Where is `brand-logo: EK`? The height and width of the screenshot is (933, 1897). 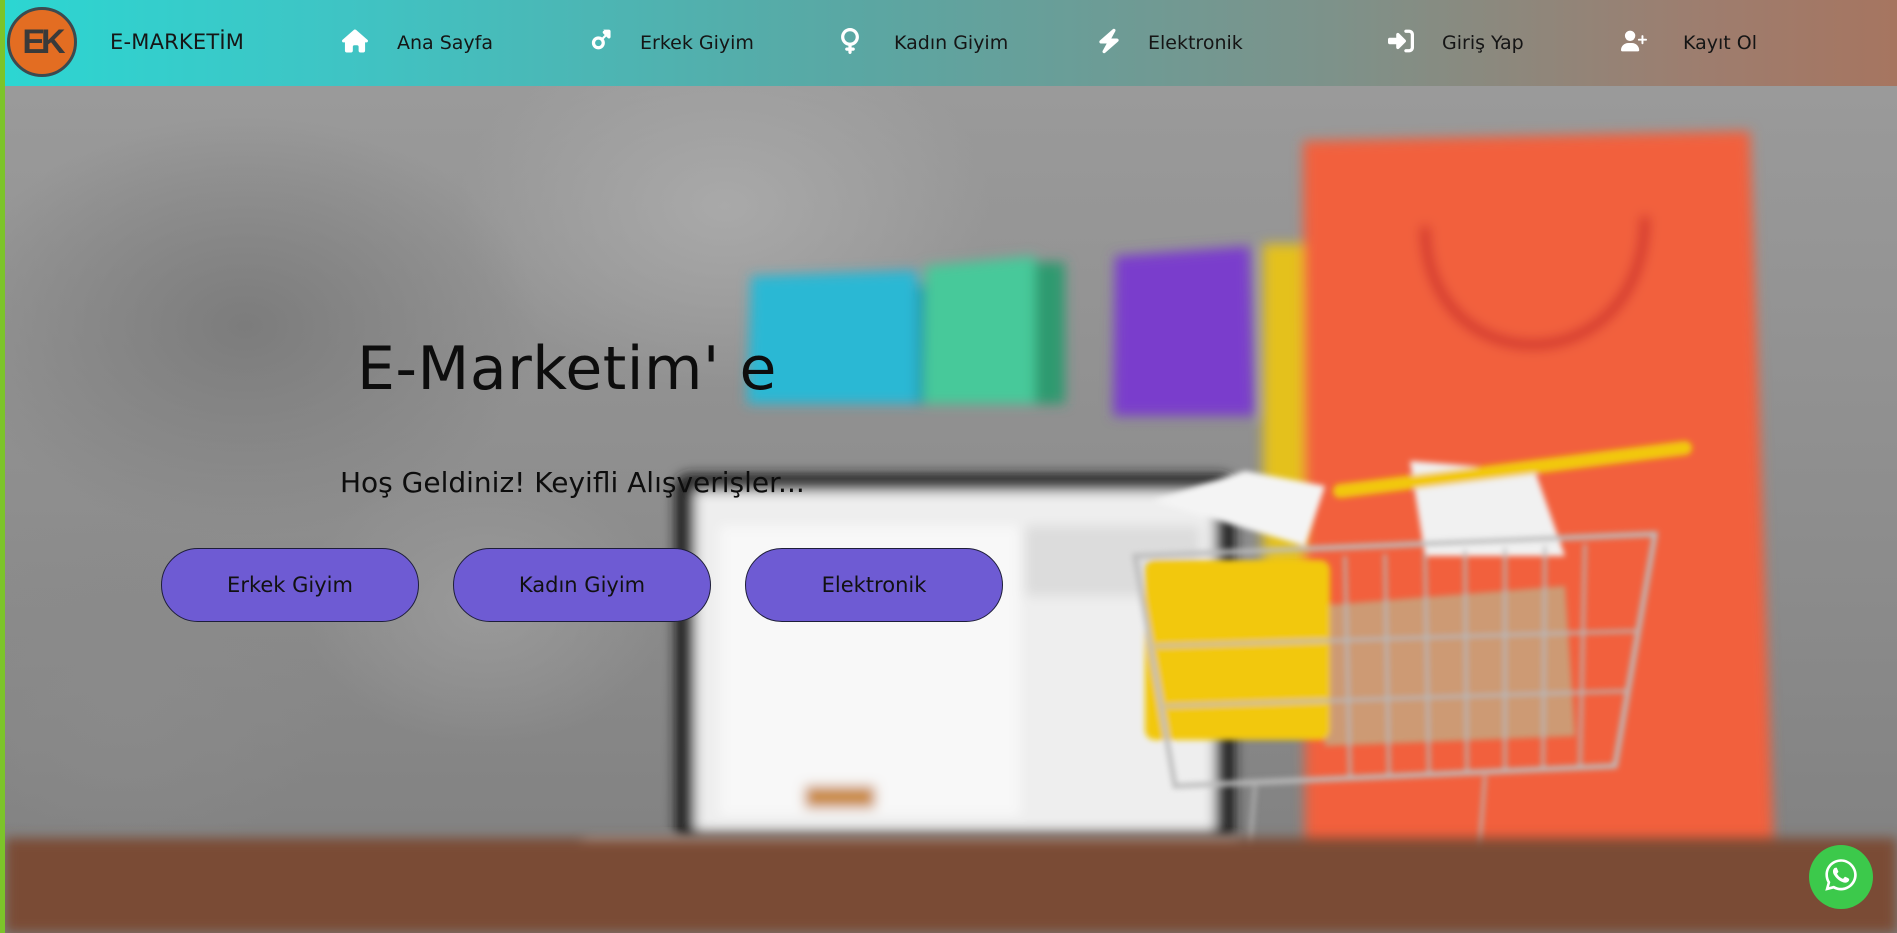
brand-logo: EK is located at coordinates (42, 42).